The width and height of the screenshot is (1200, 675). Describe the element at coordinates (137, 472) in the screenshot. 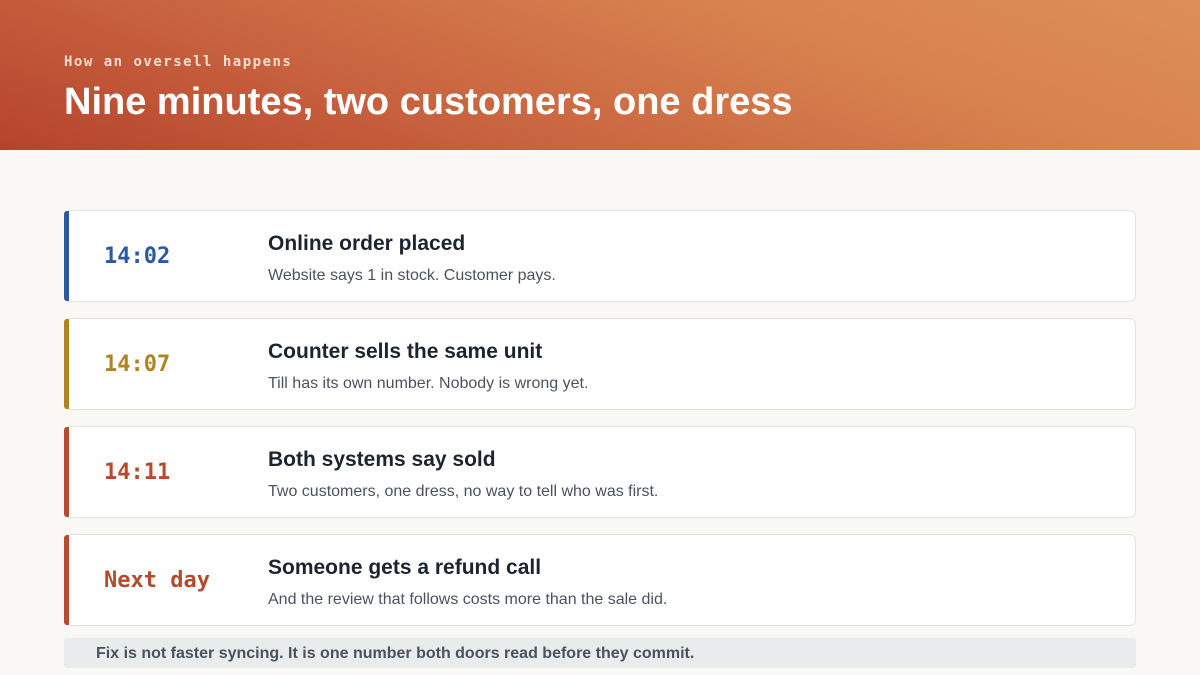

I see `timeline-time: 14:11` at that location.